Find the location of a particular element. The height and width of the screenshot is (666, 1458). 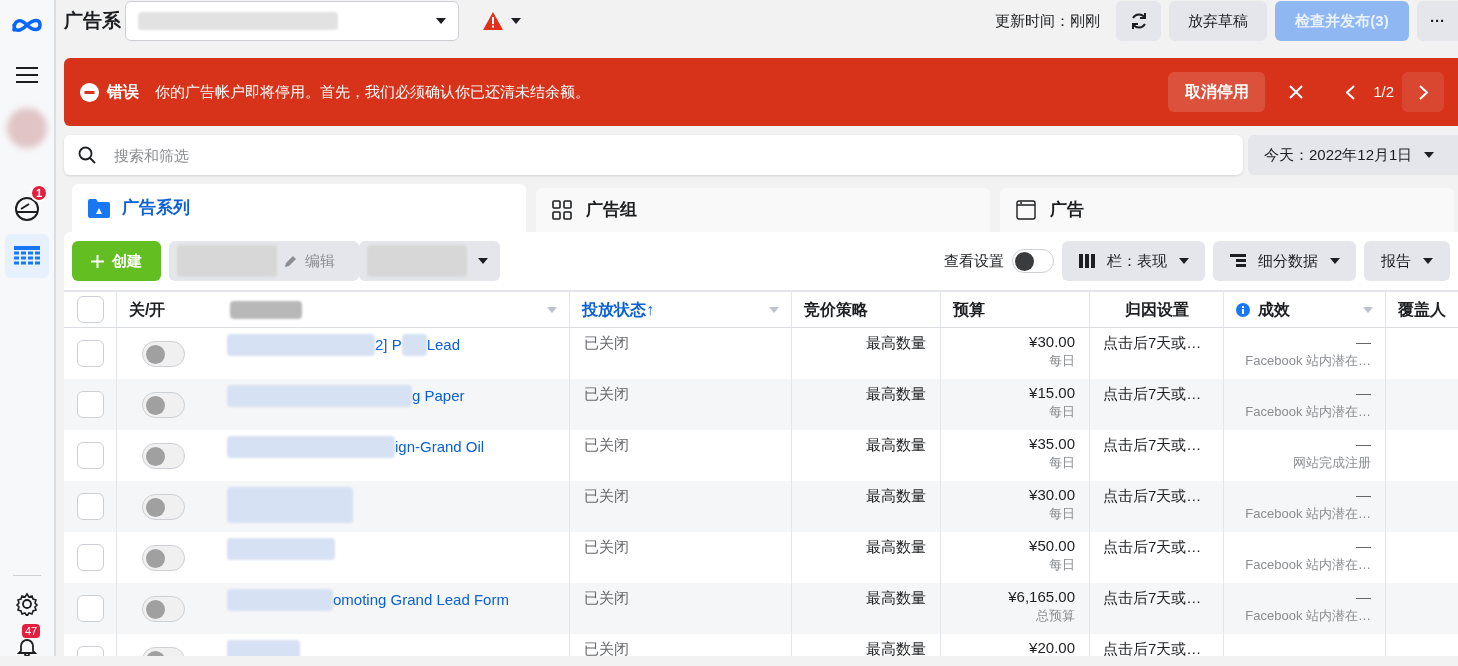

column-header: 预算 is located at coordinates (969, 309).